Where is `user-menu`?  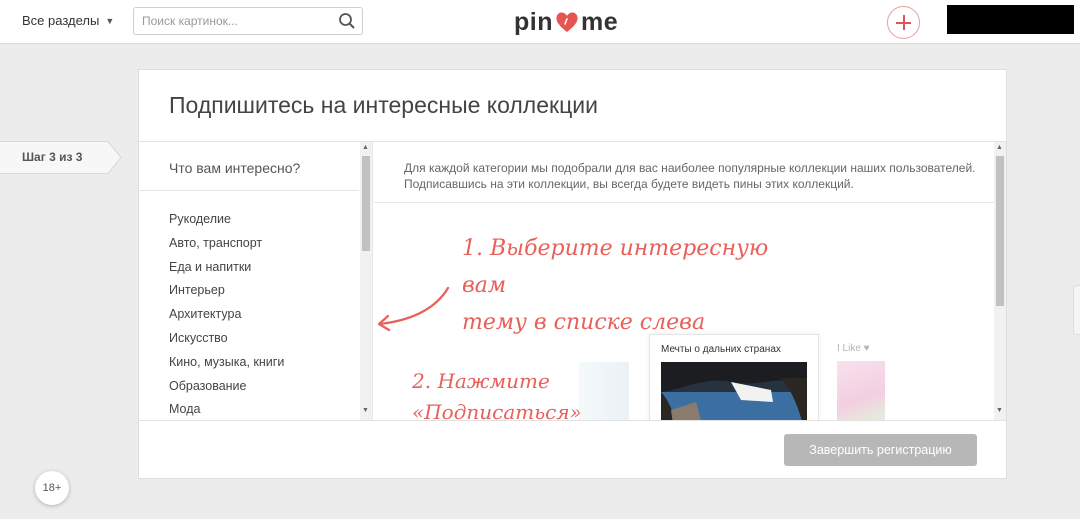
user-menu is located at coordinates (1010, 19).